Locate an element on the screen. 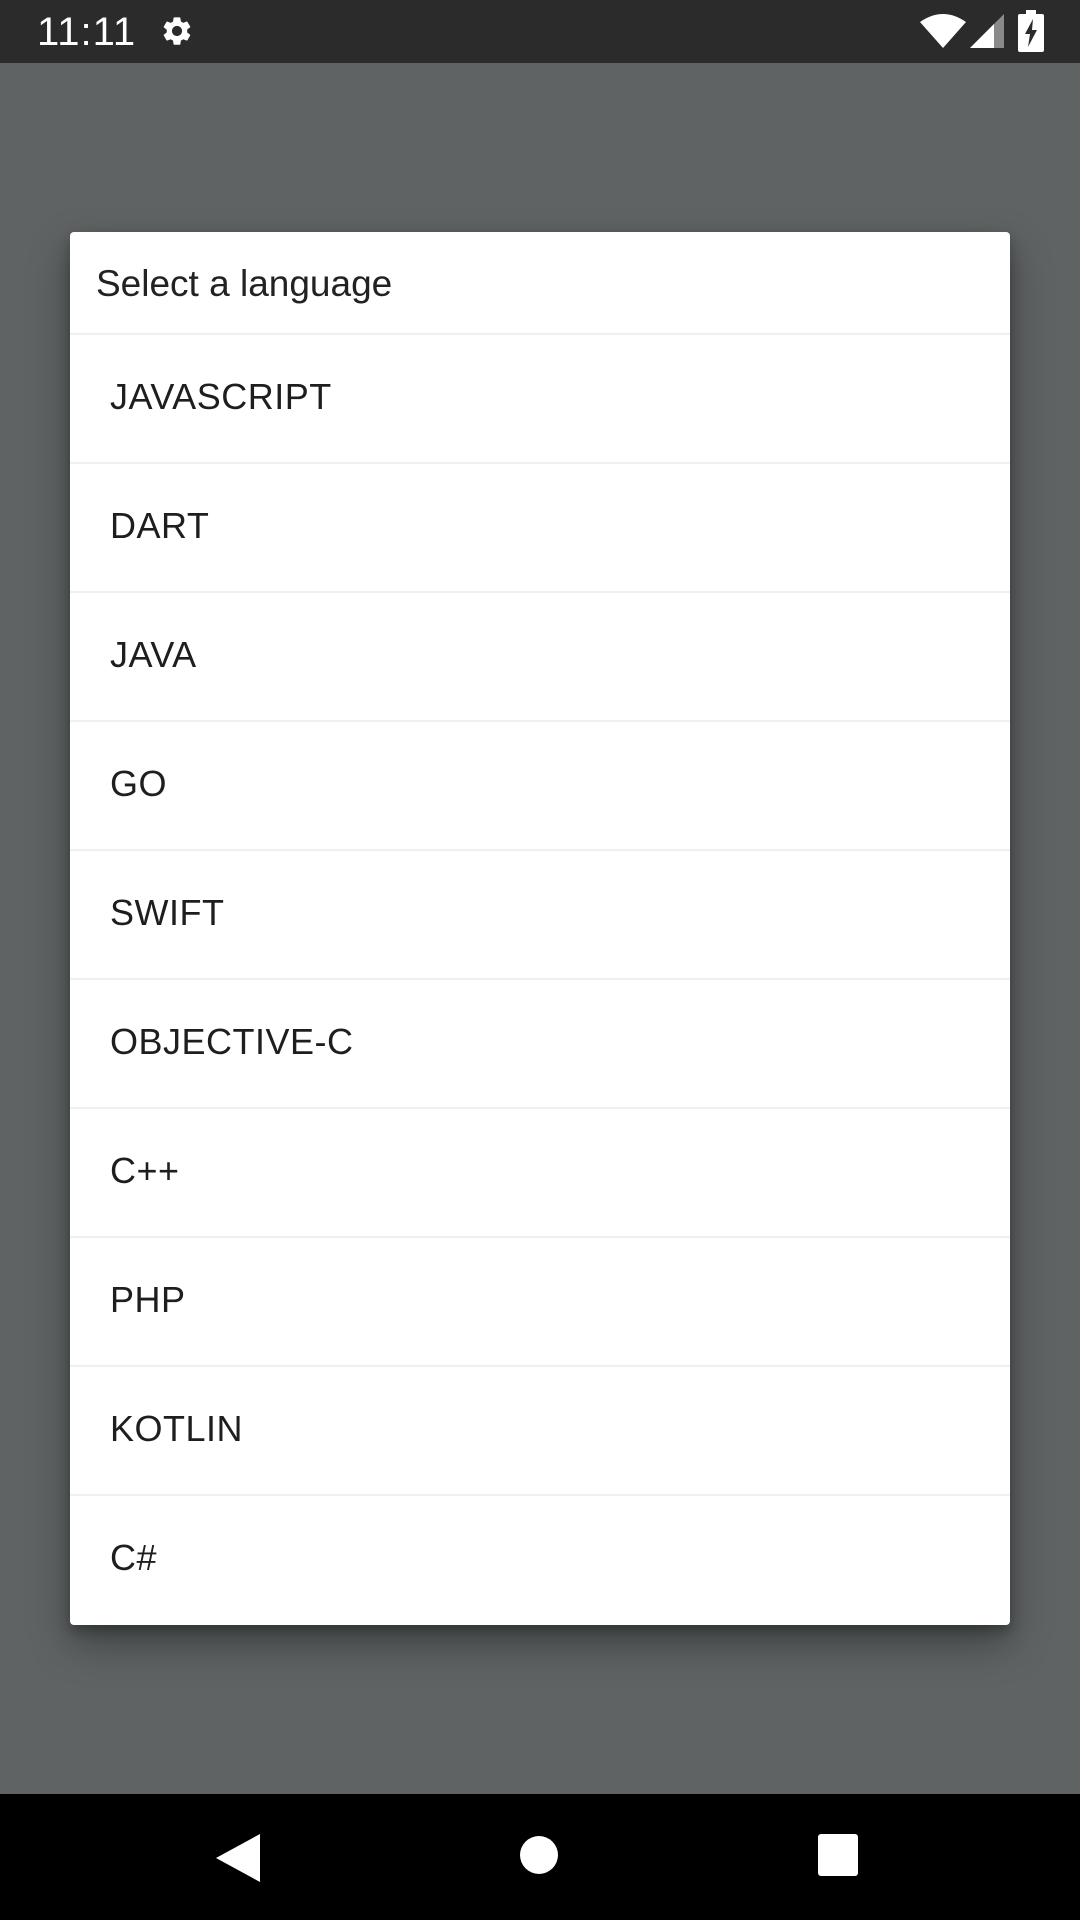 The width and height of the screenshot is (1080, 1920). option-label: PHP is located at coordinates (148, 1299).